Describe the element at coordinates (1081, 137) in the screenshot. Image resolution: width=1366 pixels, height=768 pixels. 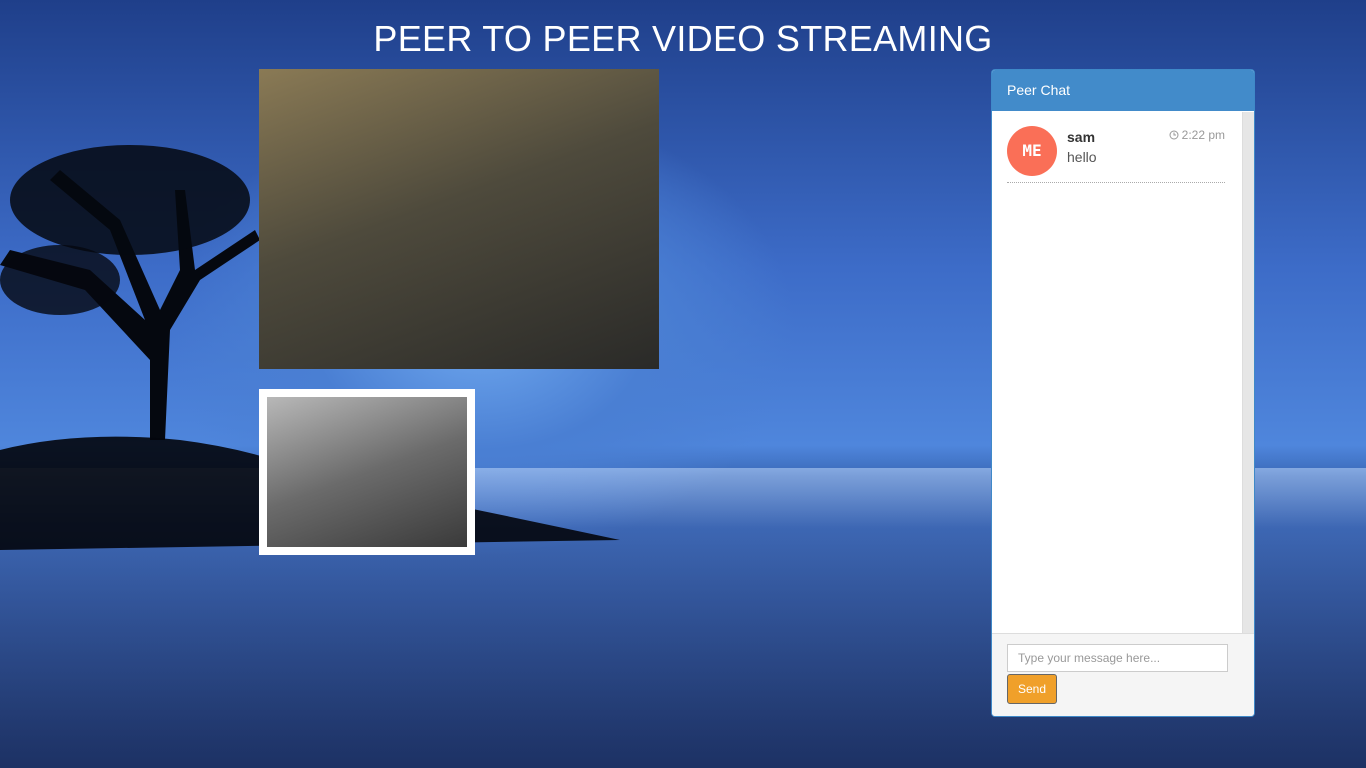
I see `message-sender: sam` at that location.